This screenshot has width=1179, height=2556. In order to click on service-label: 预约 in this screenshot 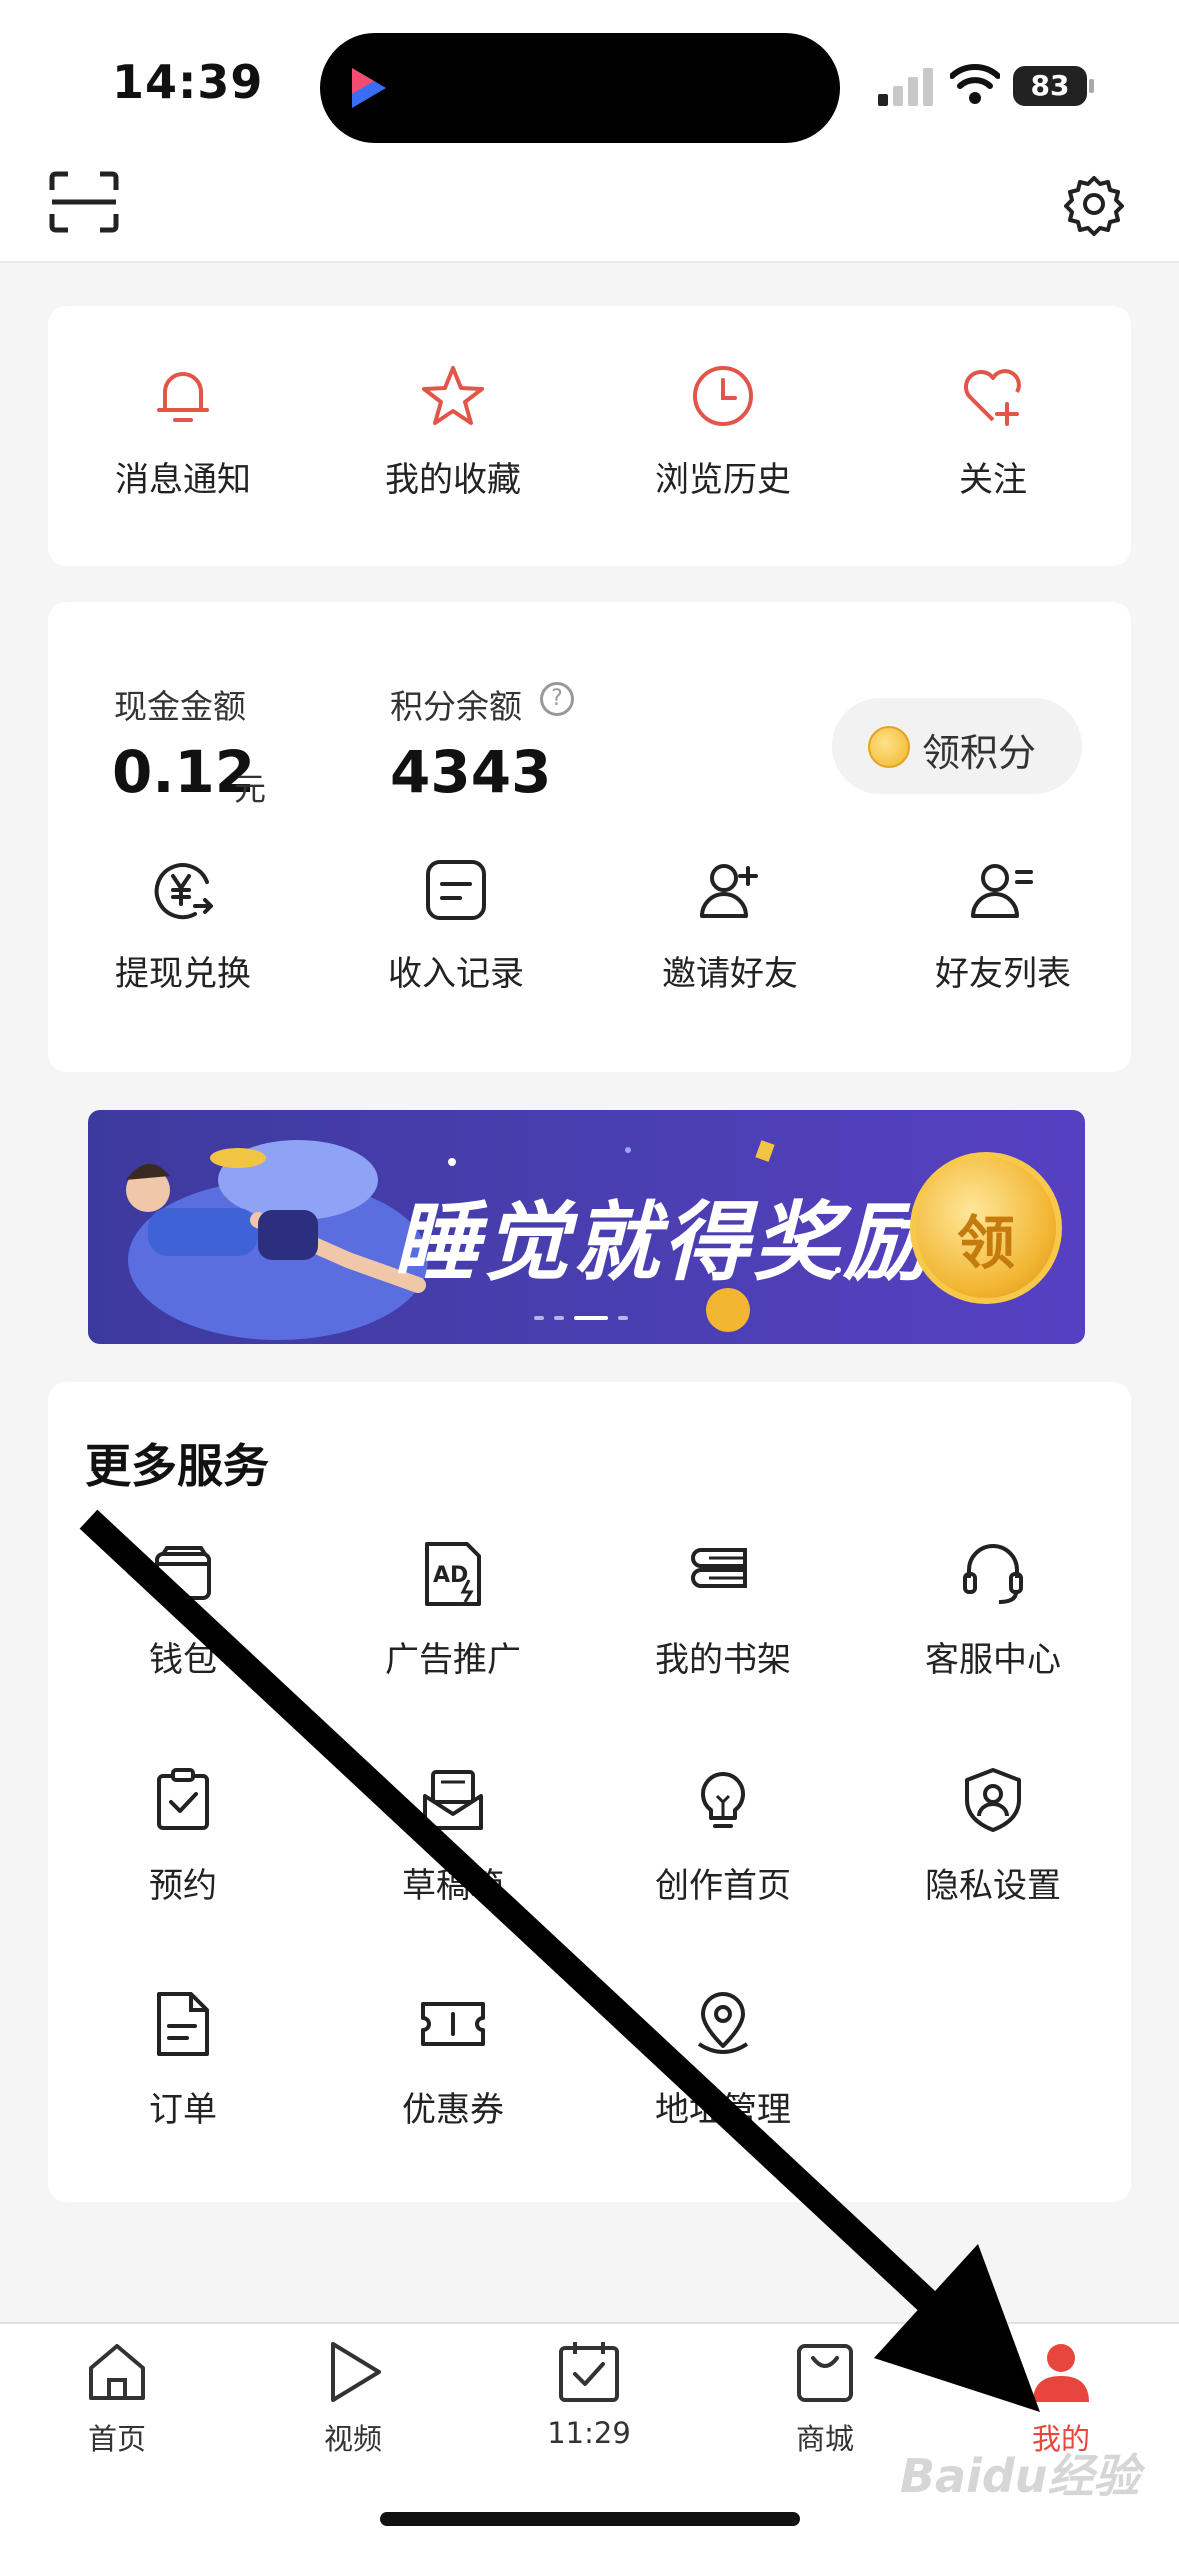, I will do `click(183, 1886)`.